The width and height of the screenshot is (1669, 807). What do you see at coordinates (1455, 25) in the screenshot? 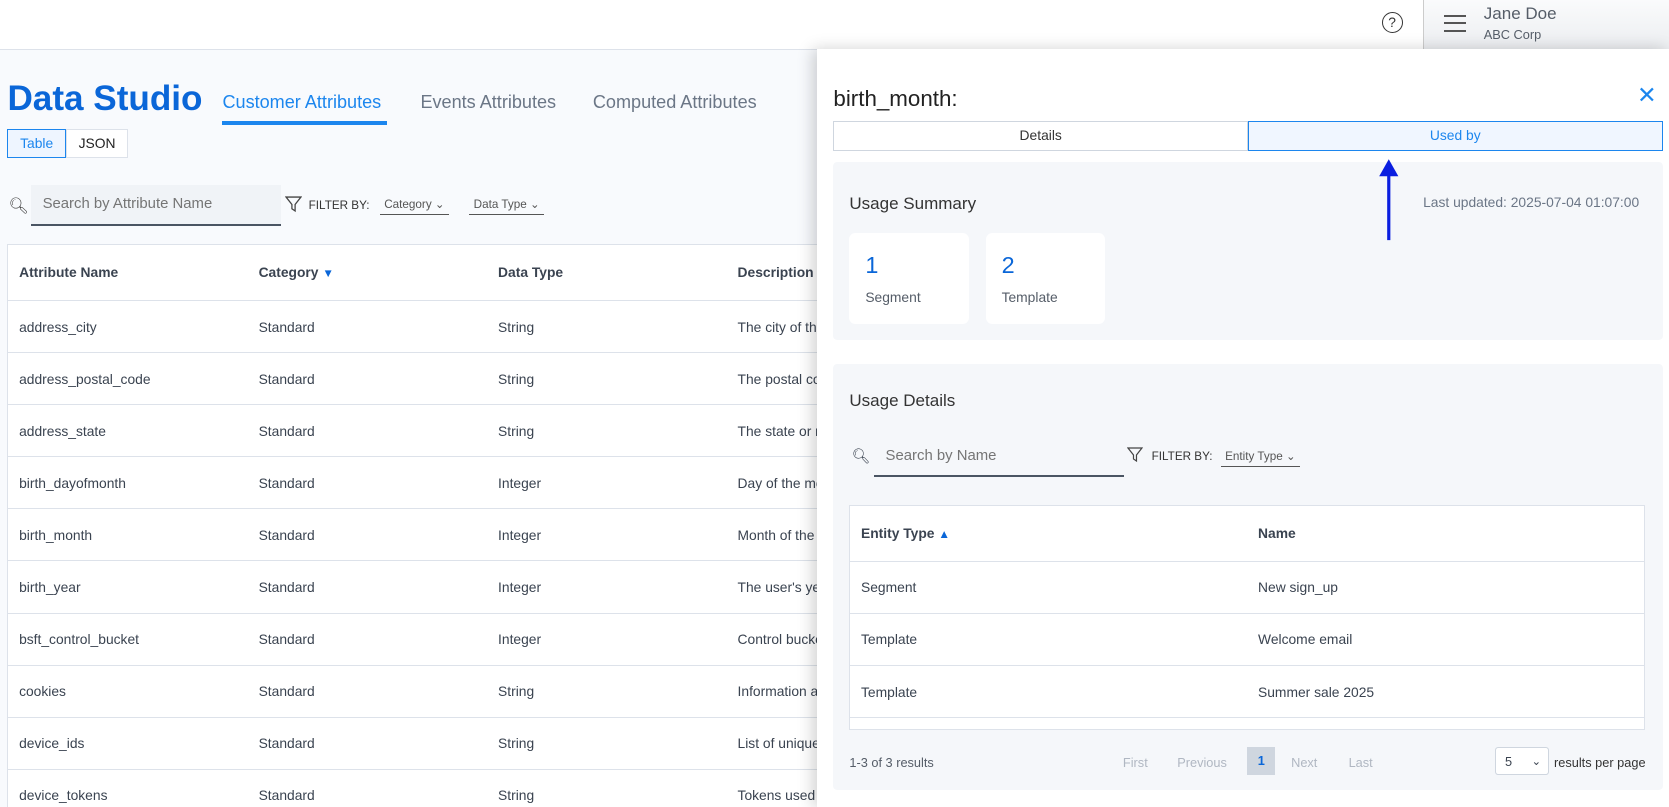
I see `hamburger-icon` at bounding box center [1455, 25].